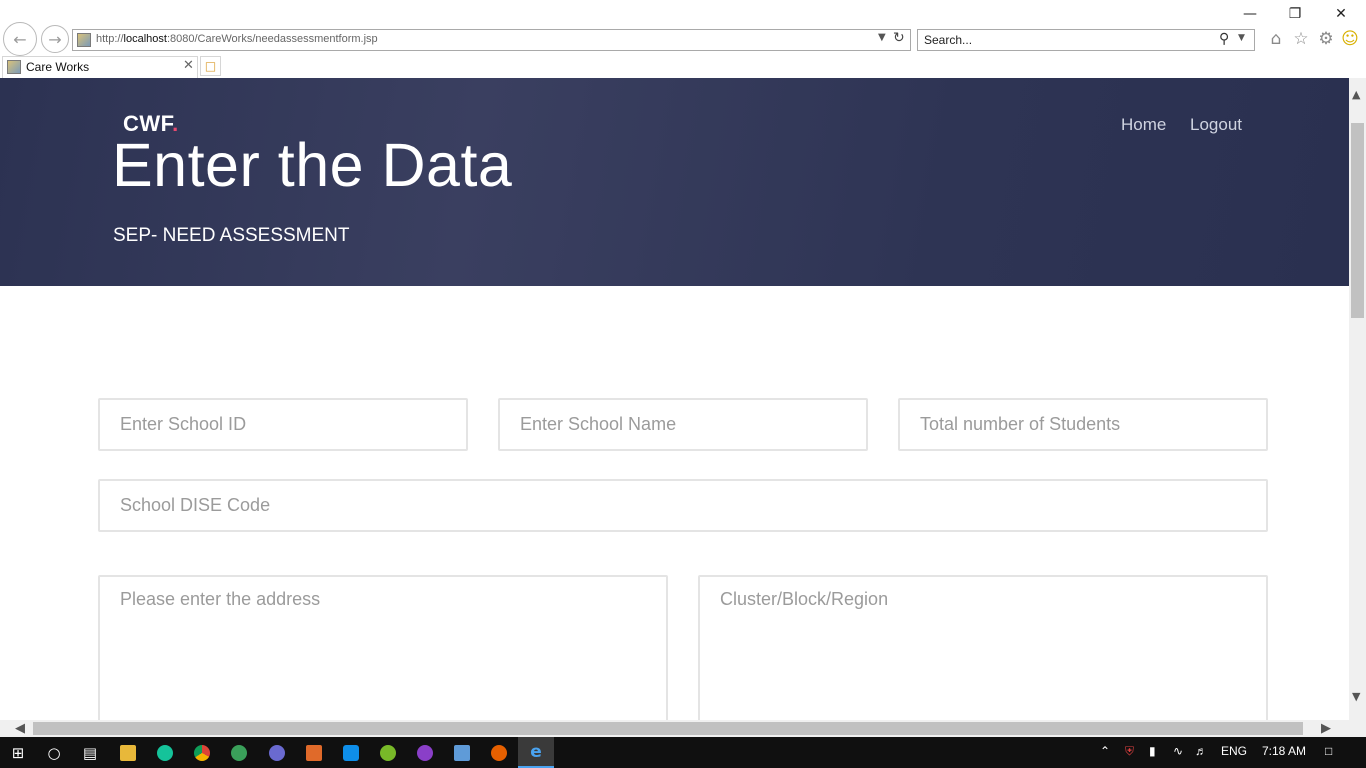 The width and height of the screenshot is (1366, 768). I want to click on wifi-icon: ∿, so click(1178, 751).